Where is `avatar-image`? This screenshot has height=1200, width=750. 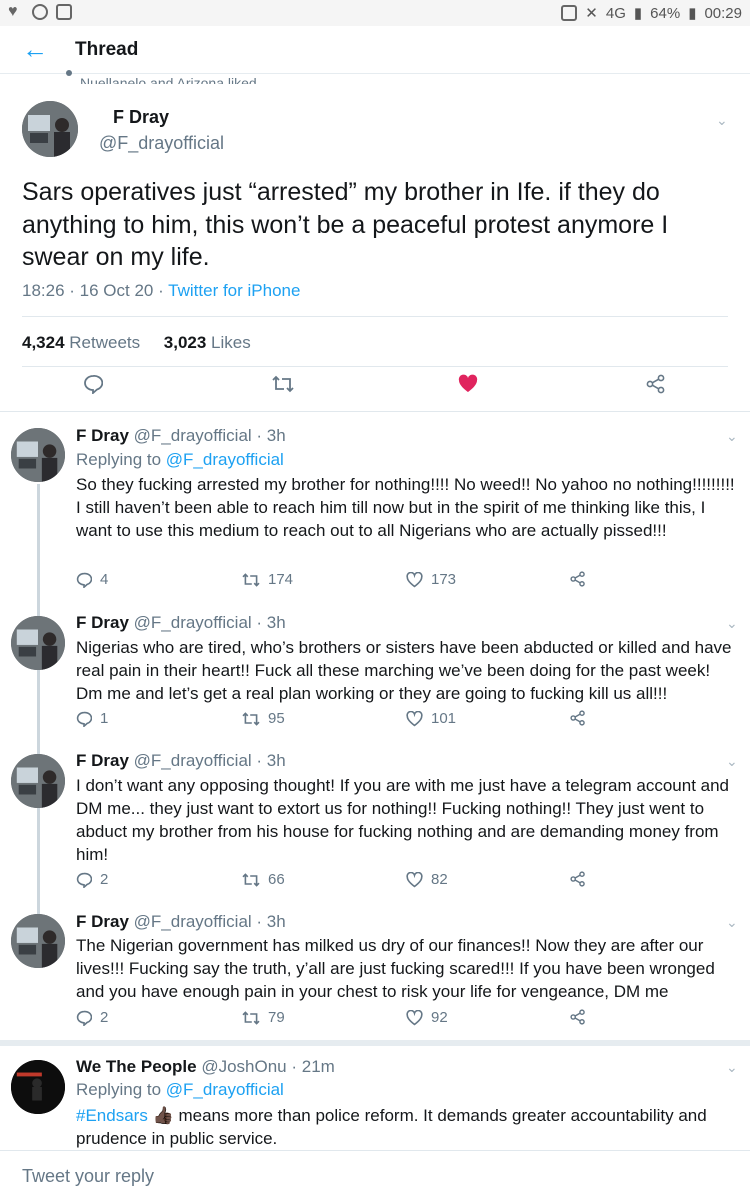
avatar-image is located at coordinates (50, 129).